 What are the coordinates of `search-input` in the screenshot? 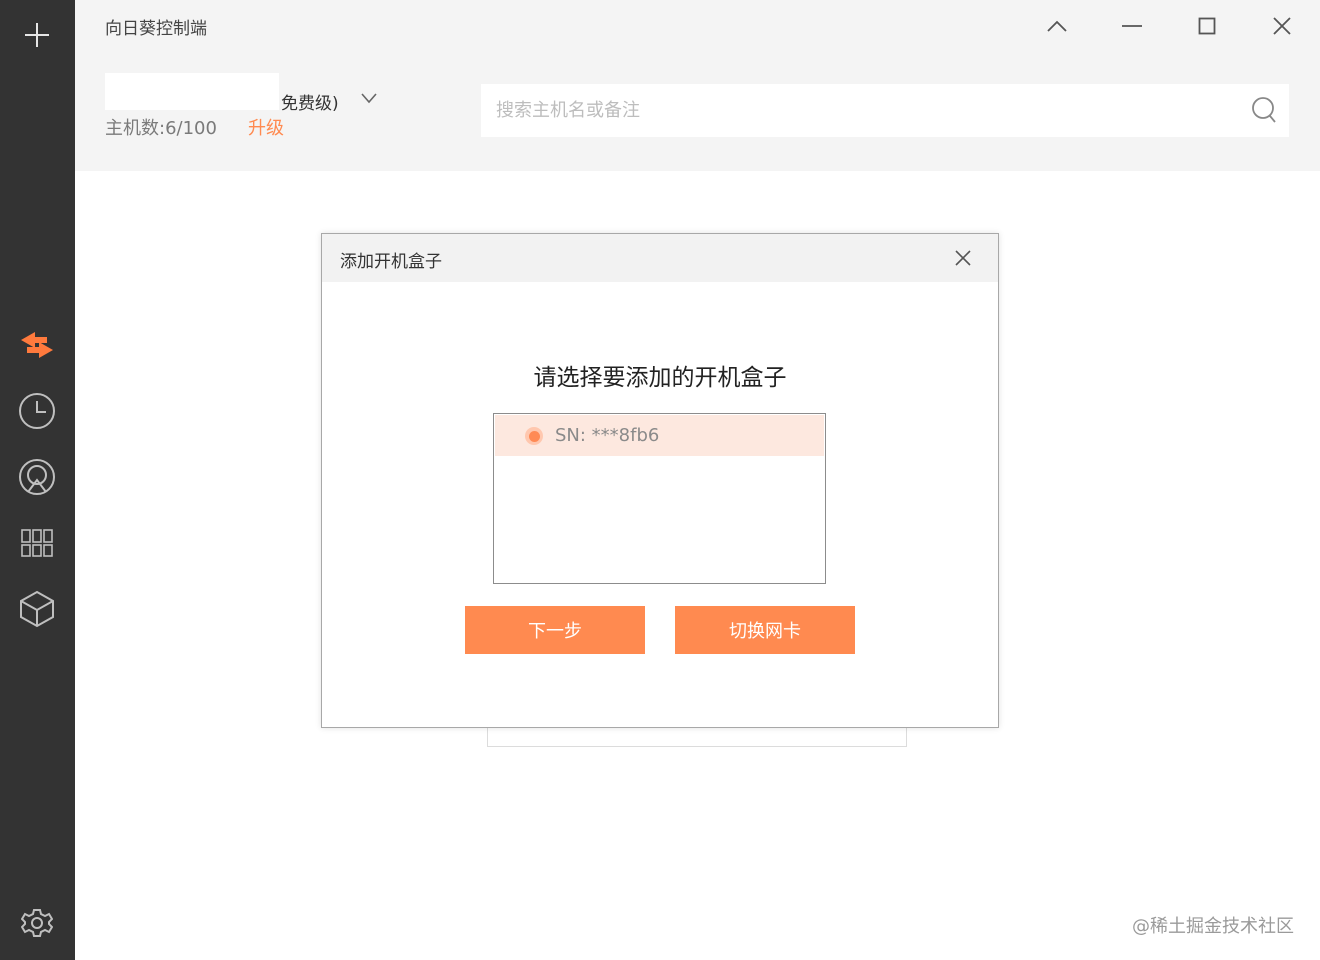 It's located at (861, 110).